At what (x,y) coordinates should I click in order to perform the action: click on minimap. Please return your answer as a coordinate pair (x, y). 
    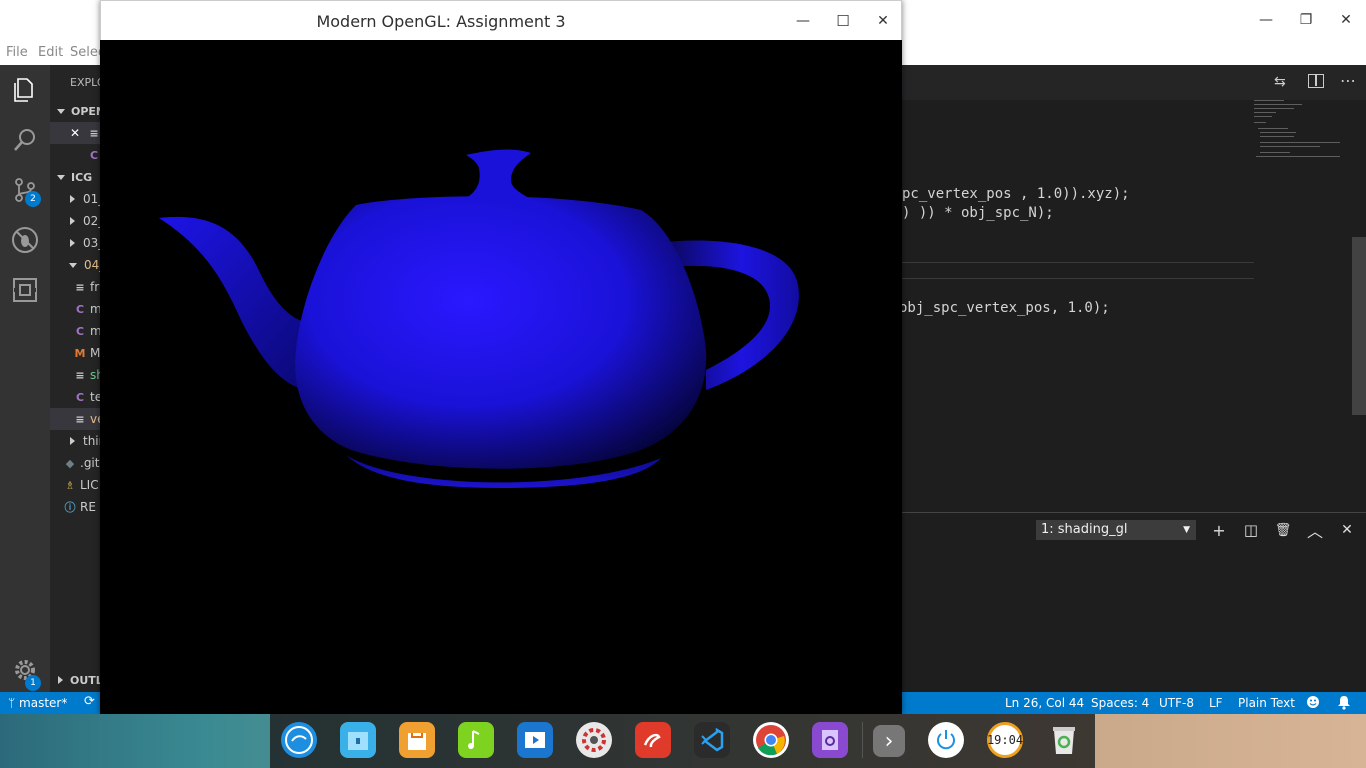
    Looking at the image, I should click on (1299, 135).